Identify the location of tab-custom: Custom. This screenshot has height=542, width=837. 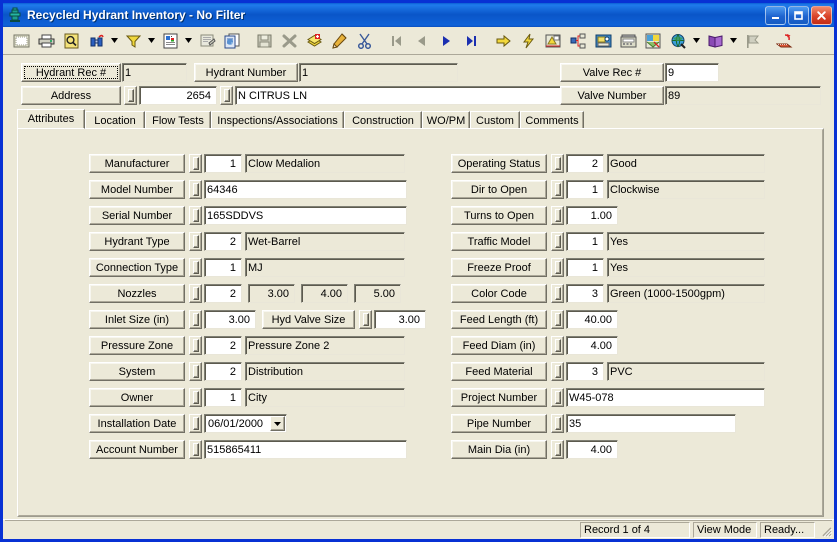
(495, 120).